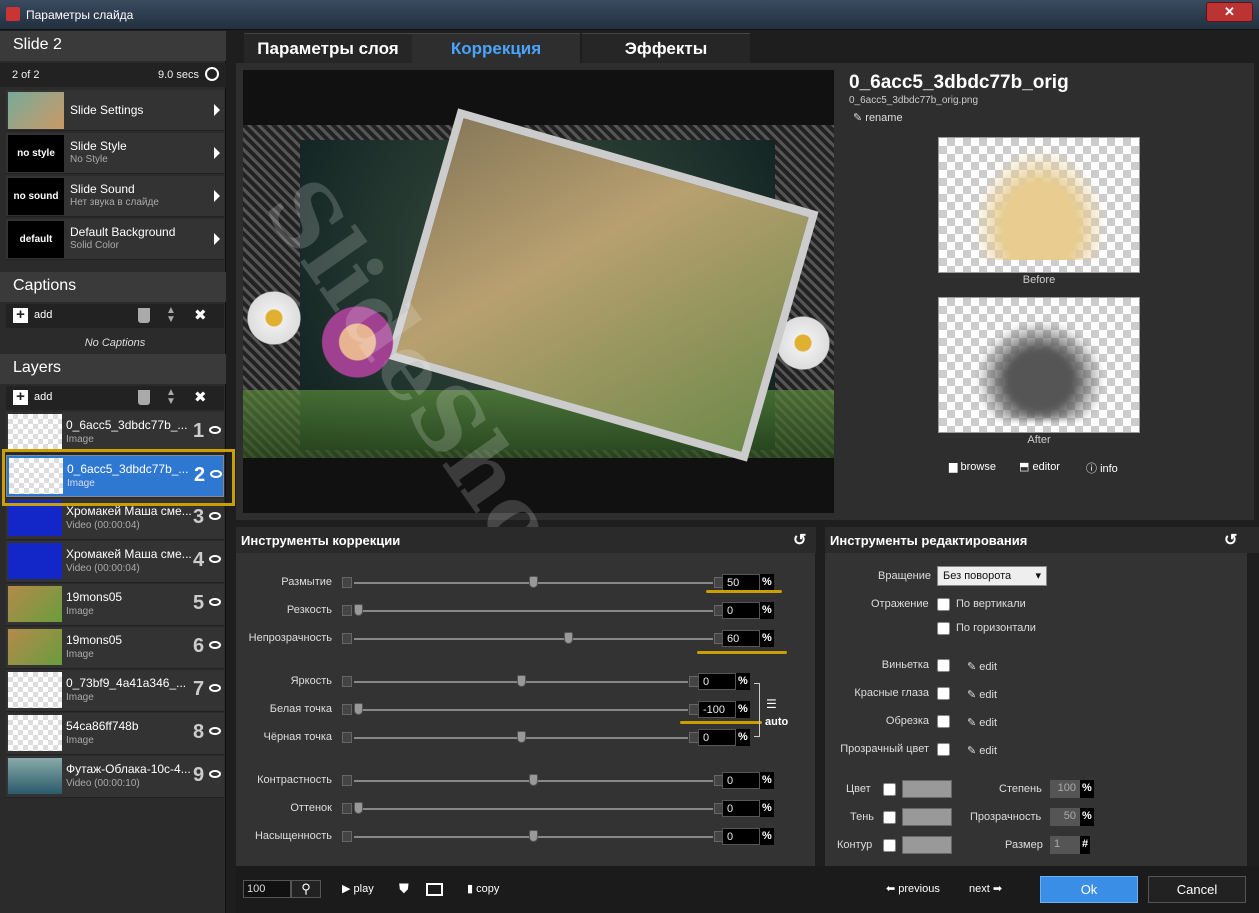  I want to click on red-eye-edit-button: ✎ edit, so click(982, 694).